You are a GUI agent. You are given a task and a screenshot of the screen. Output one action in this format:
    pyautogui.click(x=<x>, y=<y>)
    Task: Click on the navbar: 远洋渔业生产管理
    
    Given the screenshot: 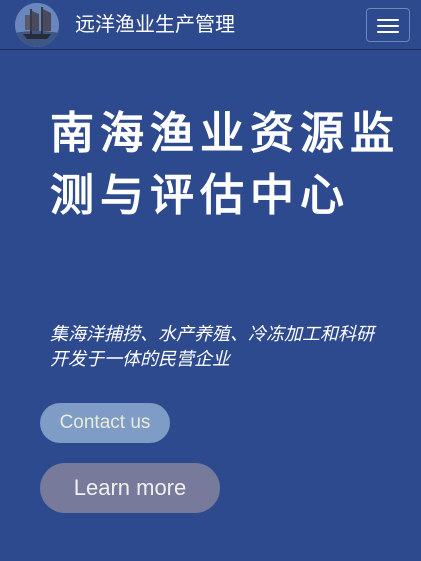 What is the action you would take?
    pyautogui.click(x=210, y=25)
    